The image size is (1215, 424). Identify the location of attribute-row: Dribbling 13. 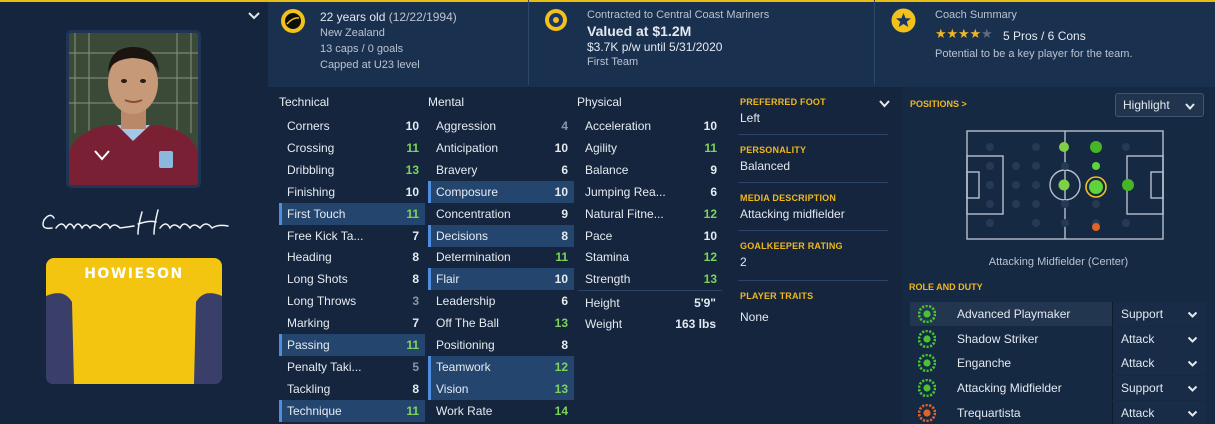
(352, 170).